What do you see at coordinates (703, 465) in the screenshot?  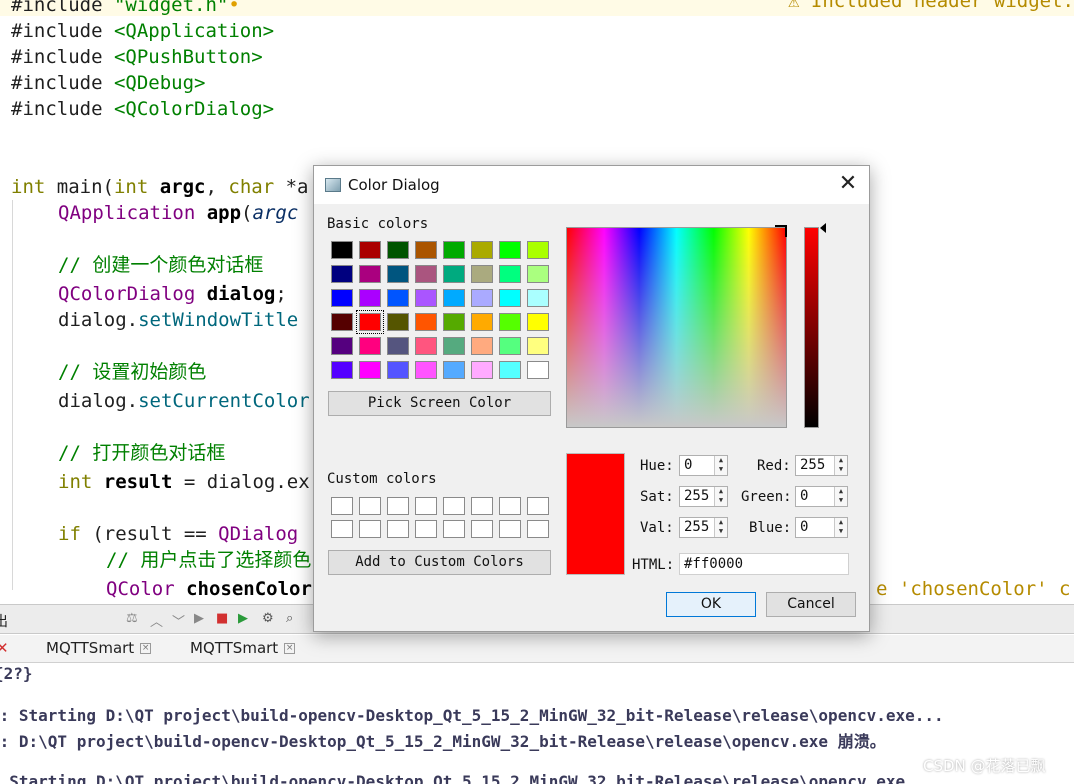 I see `hue-spinbox: 0 ▲ ▼` at bounding box center [703, 465].